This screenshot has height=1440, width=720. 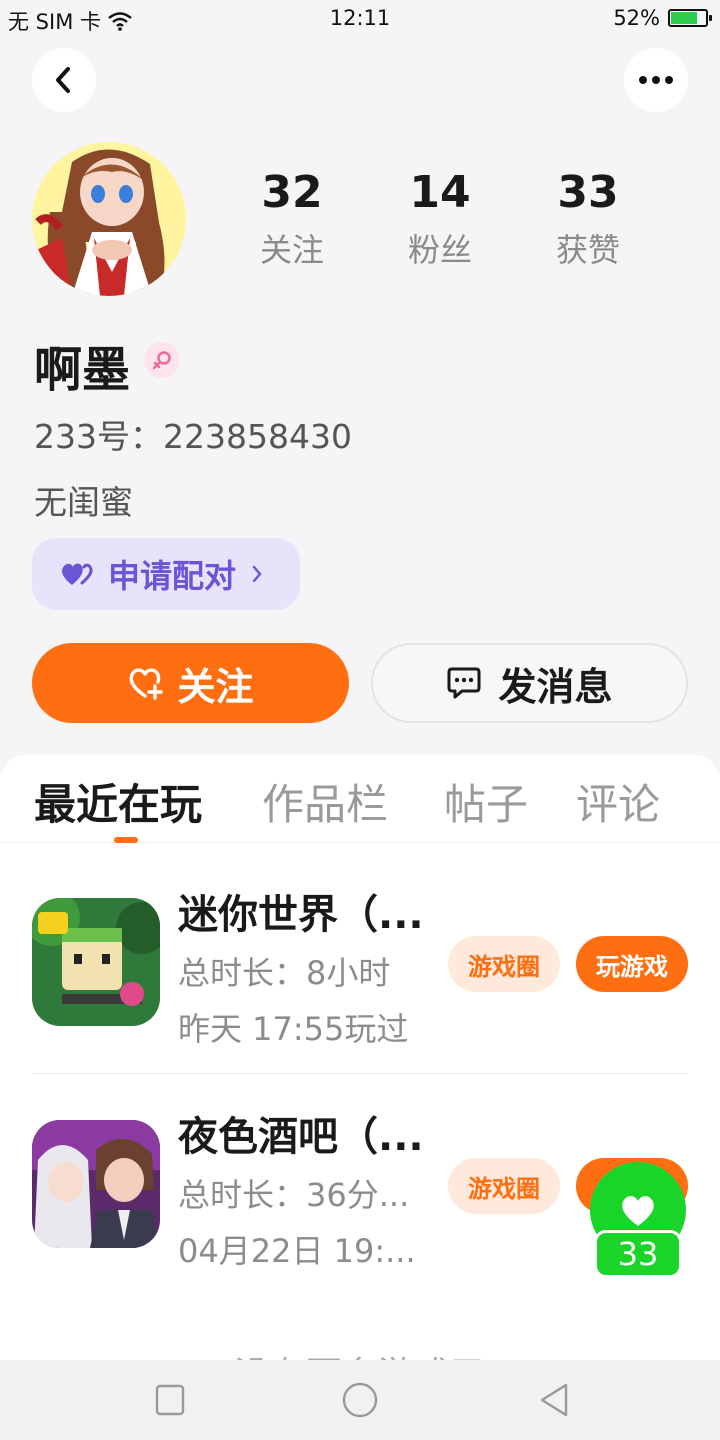 What do you see at coordinates (588, 219) in the screenshot?
I see `stat-likes: 33 获赞` at bounding box center [588, 219].